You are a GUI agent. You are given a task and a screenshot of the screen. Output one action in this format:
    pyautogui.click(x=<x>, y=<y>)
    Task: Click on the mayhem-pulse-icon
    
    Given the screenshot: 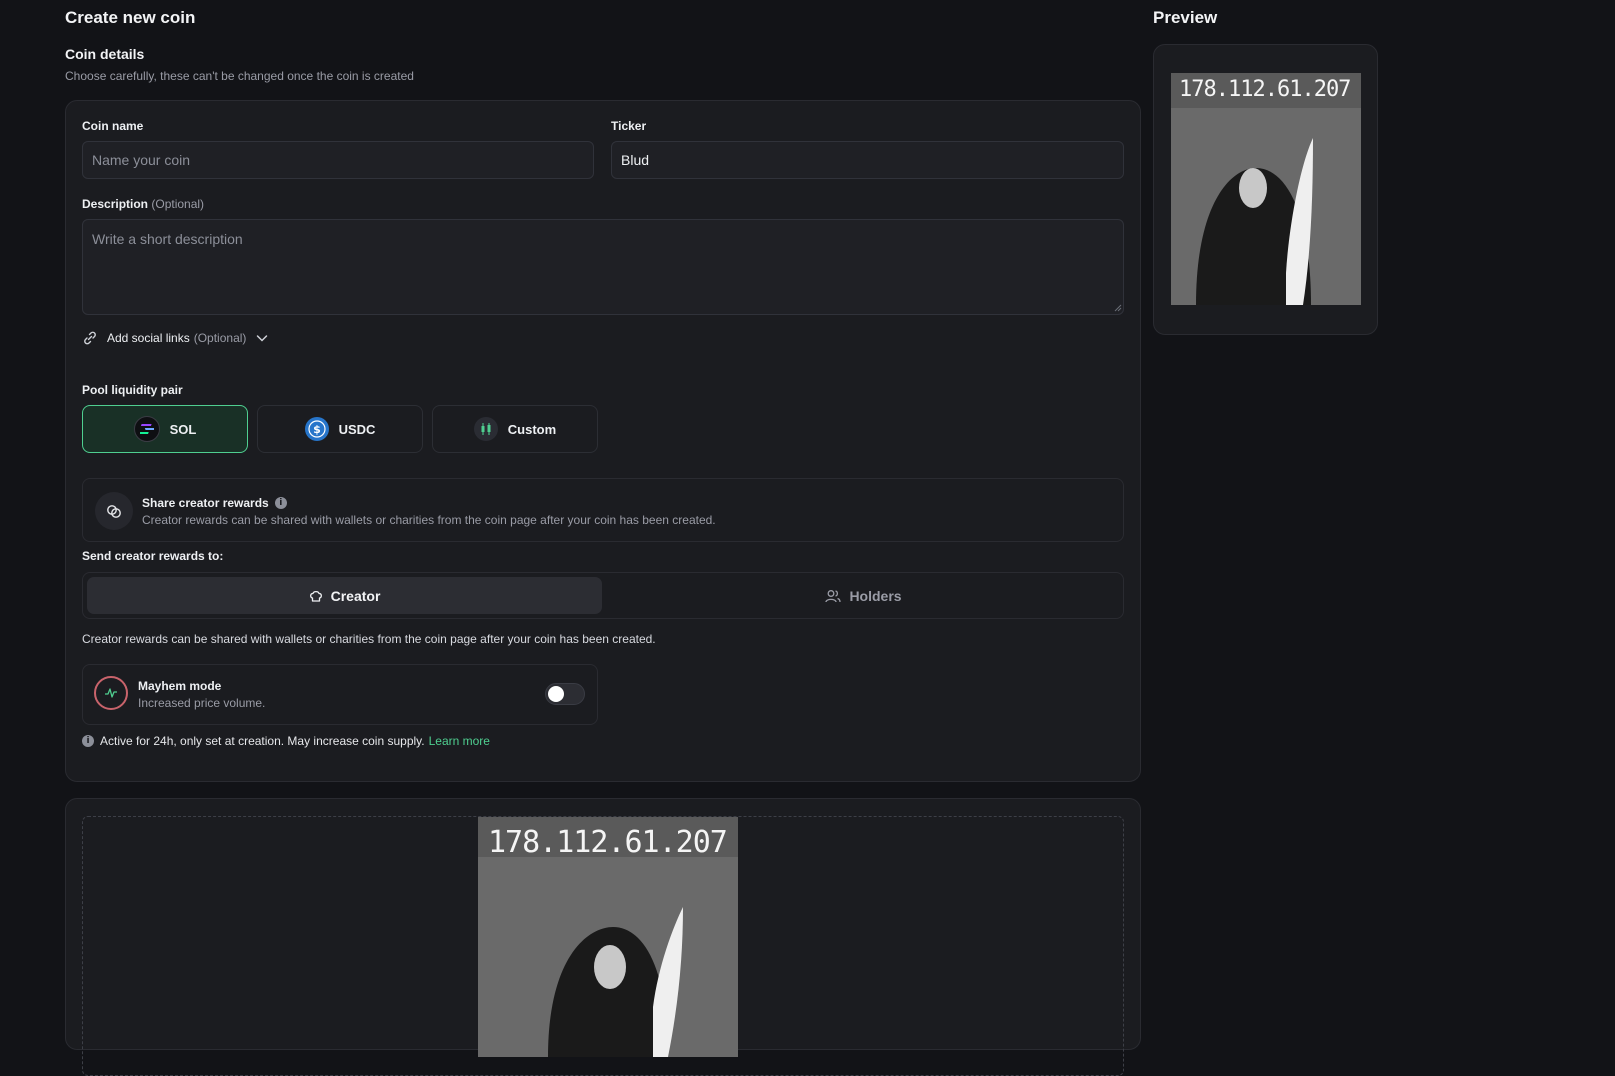 What is the action you would take?
    pyautogui.click(x=111, y=693)
    